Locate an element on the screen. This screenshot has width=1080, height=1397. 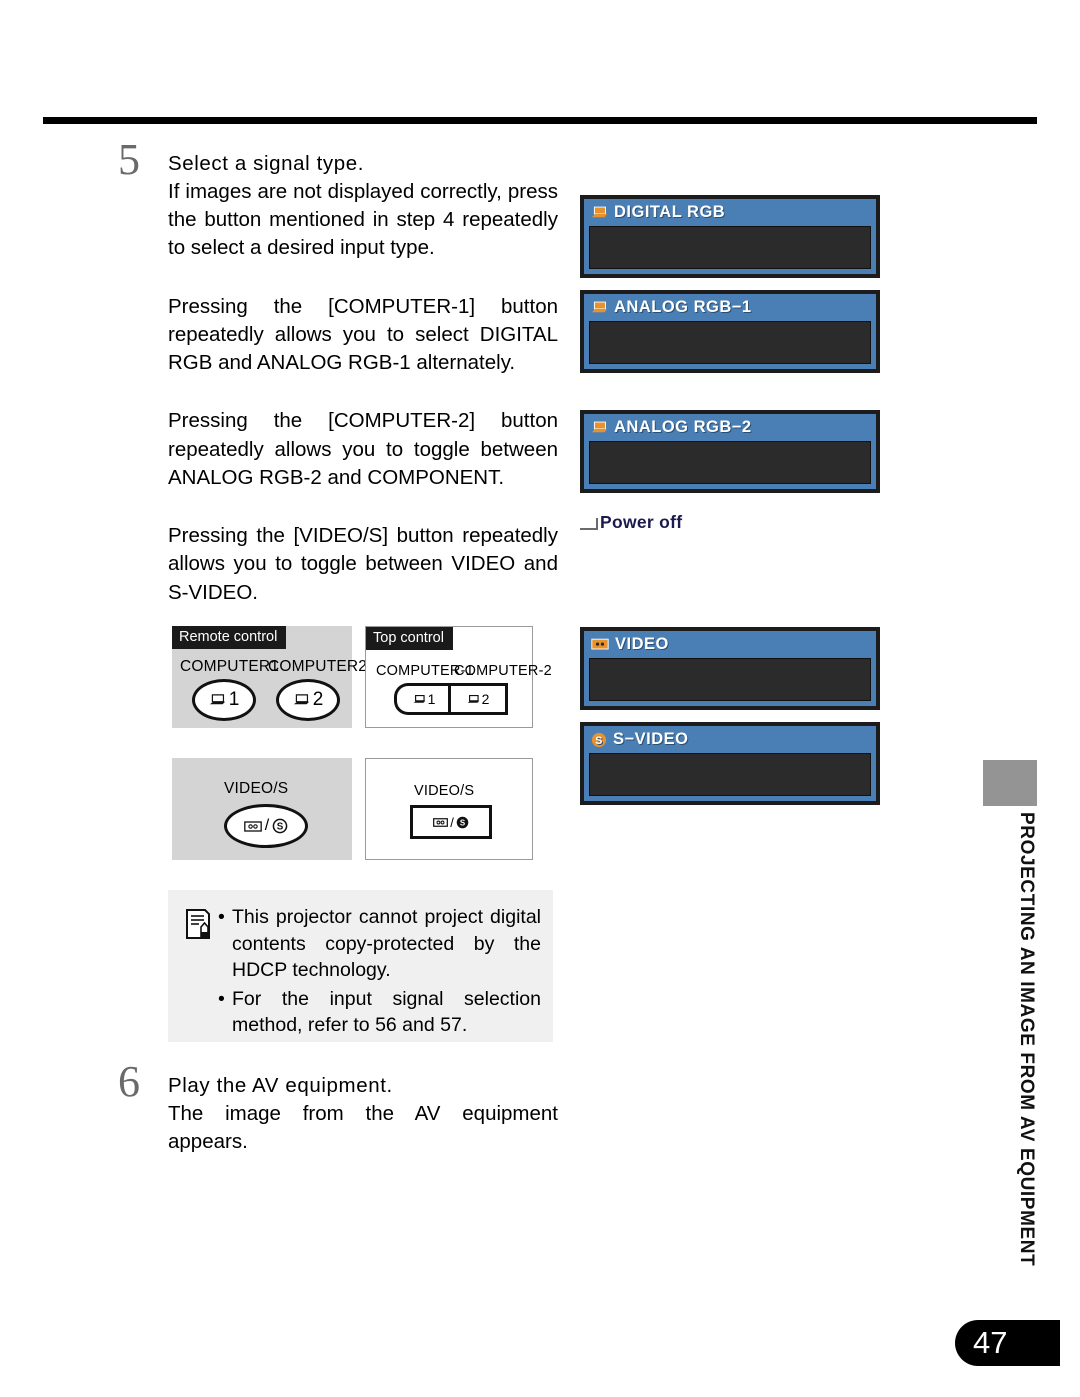
top-computer1-digit: 1 is located at coordinates (431, 699).